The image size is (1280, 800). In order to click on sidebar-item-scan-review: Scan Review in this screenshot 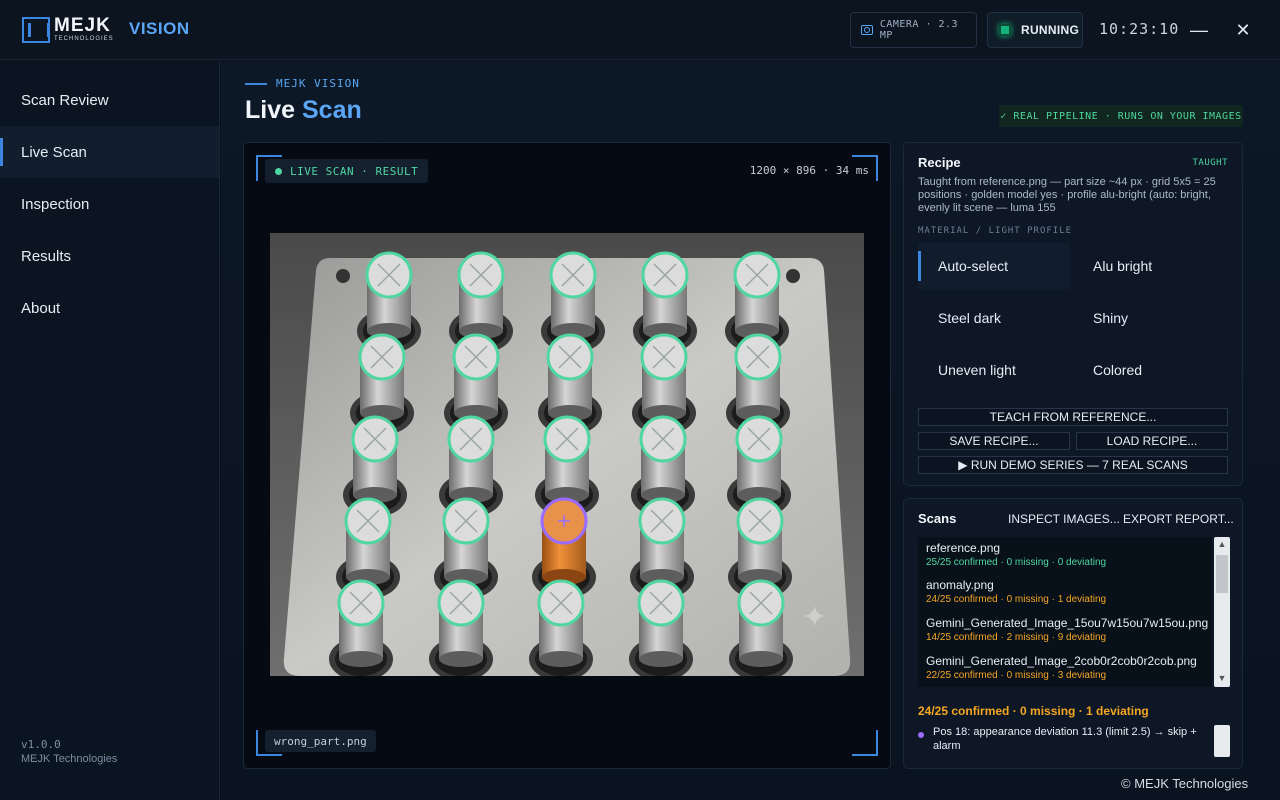, I will do `click(109, 100)`.